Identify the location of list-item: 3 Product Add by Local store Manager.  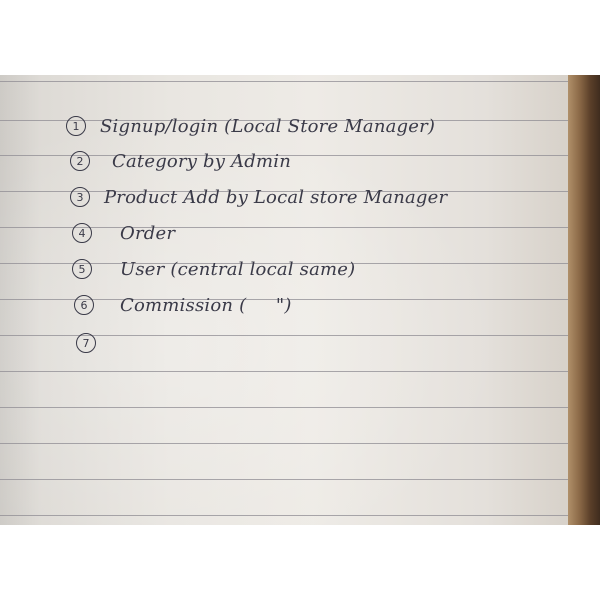
(258, 191).